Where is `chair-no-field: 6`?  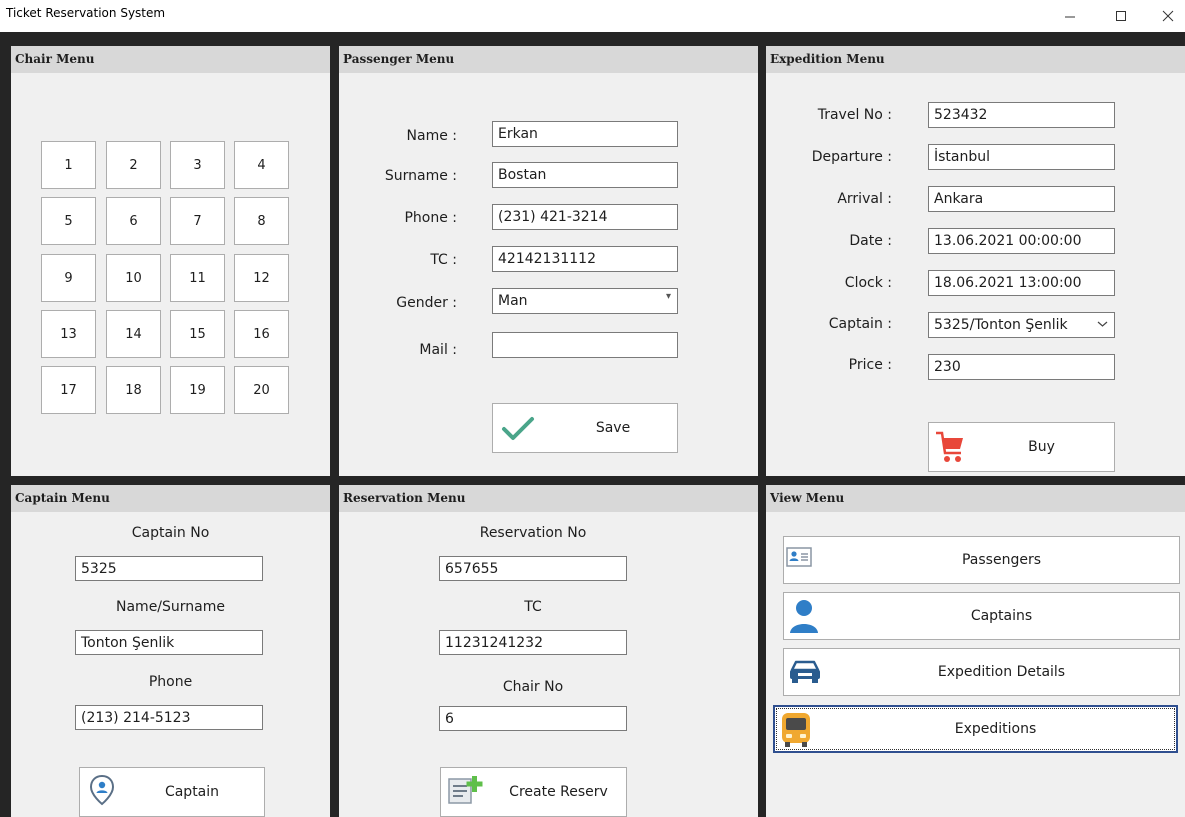
chair-no-field: 6 is located at coordinates (533, 718).